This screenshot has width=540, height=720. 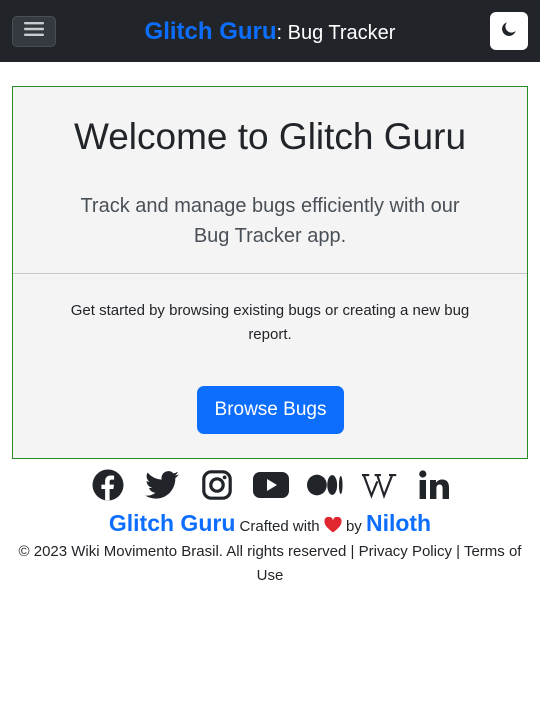 I want to click on linkedin-icon, so click(x=434, y=485).